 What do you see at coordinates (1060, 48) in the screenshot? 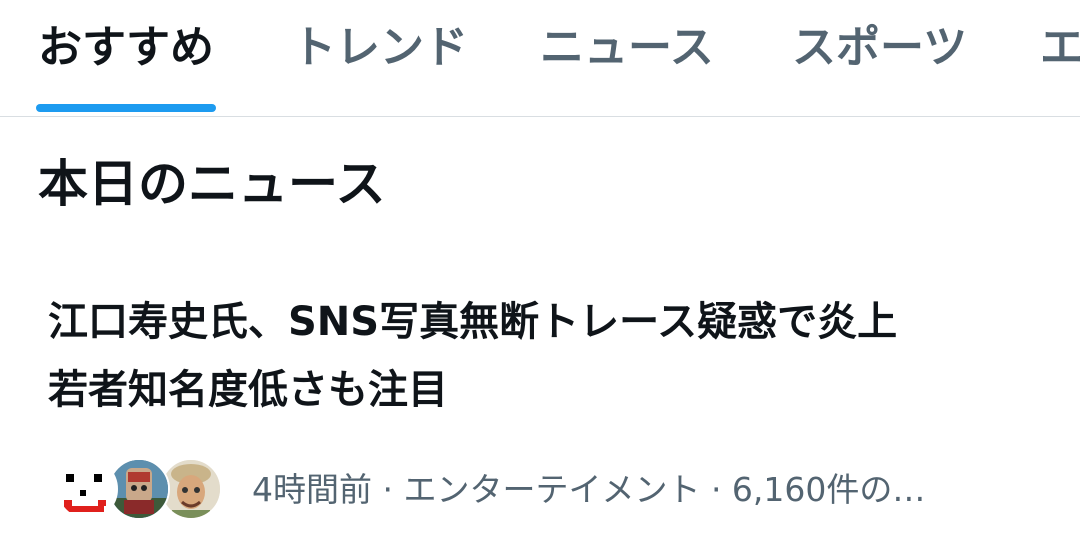
I see `tab-entertainment-partial: エ` at bounding box center [1060, 48].